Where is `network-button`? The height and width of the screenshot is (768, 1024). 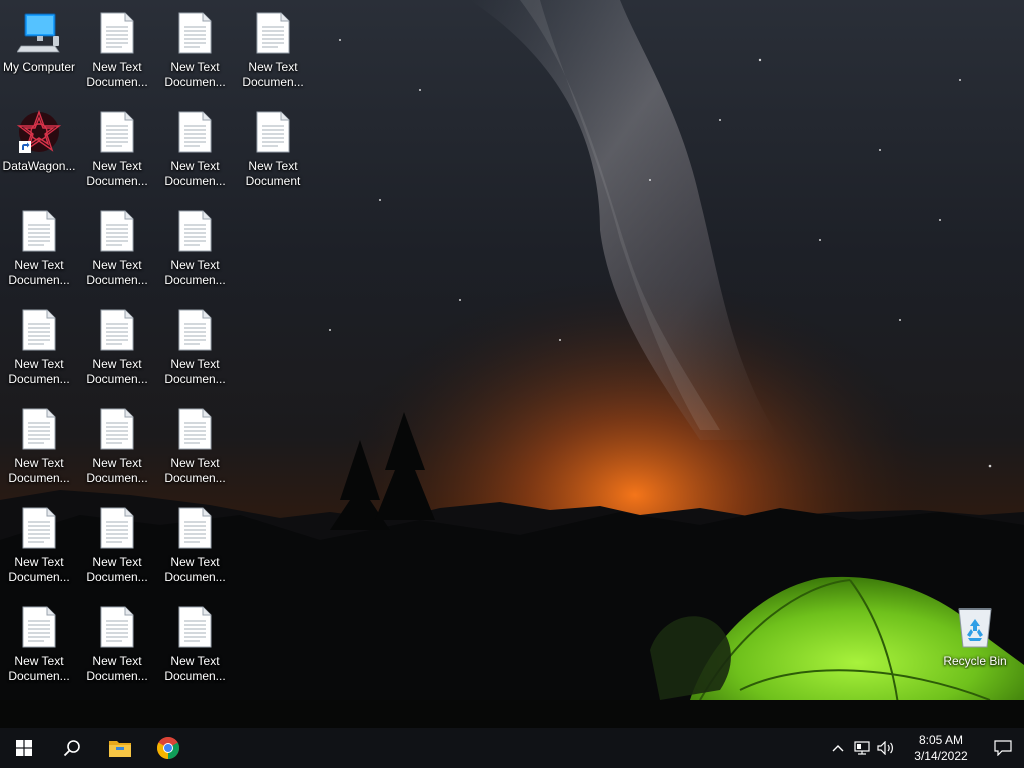
network-button is located at coordinates (862, 748).